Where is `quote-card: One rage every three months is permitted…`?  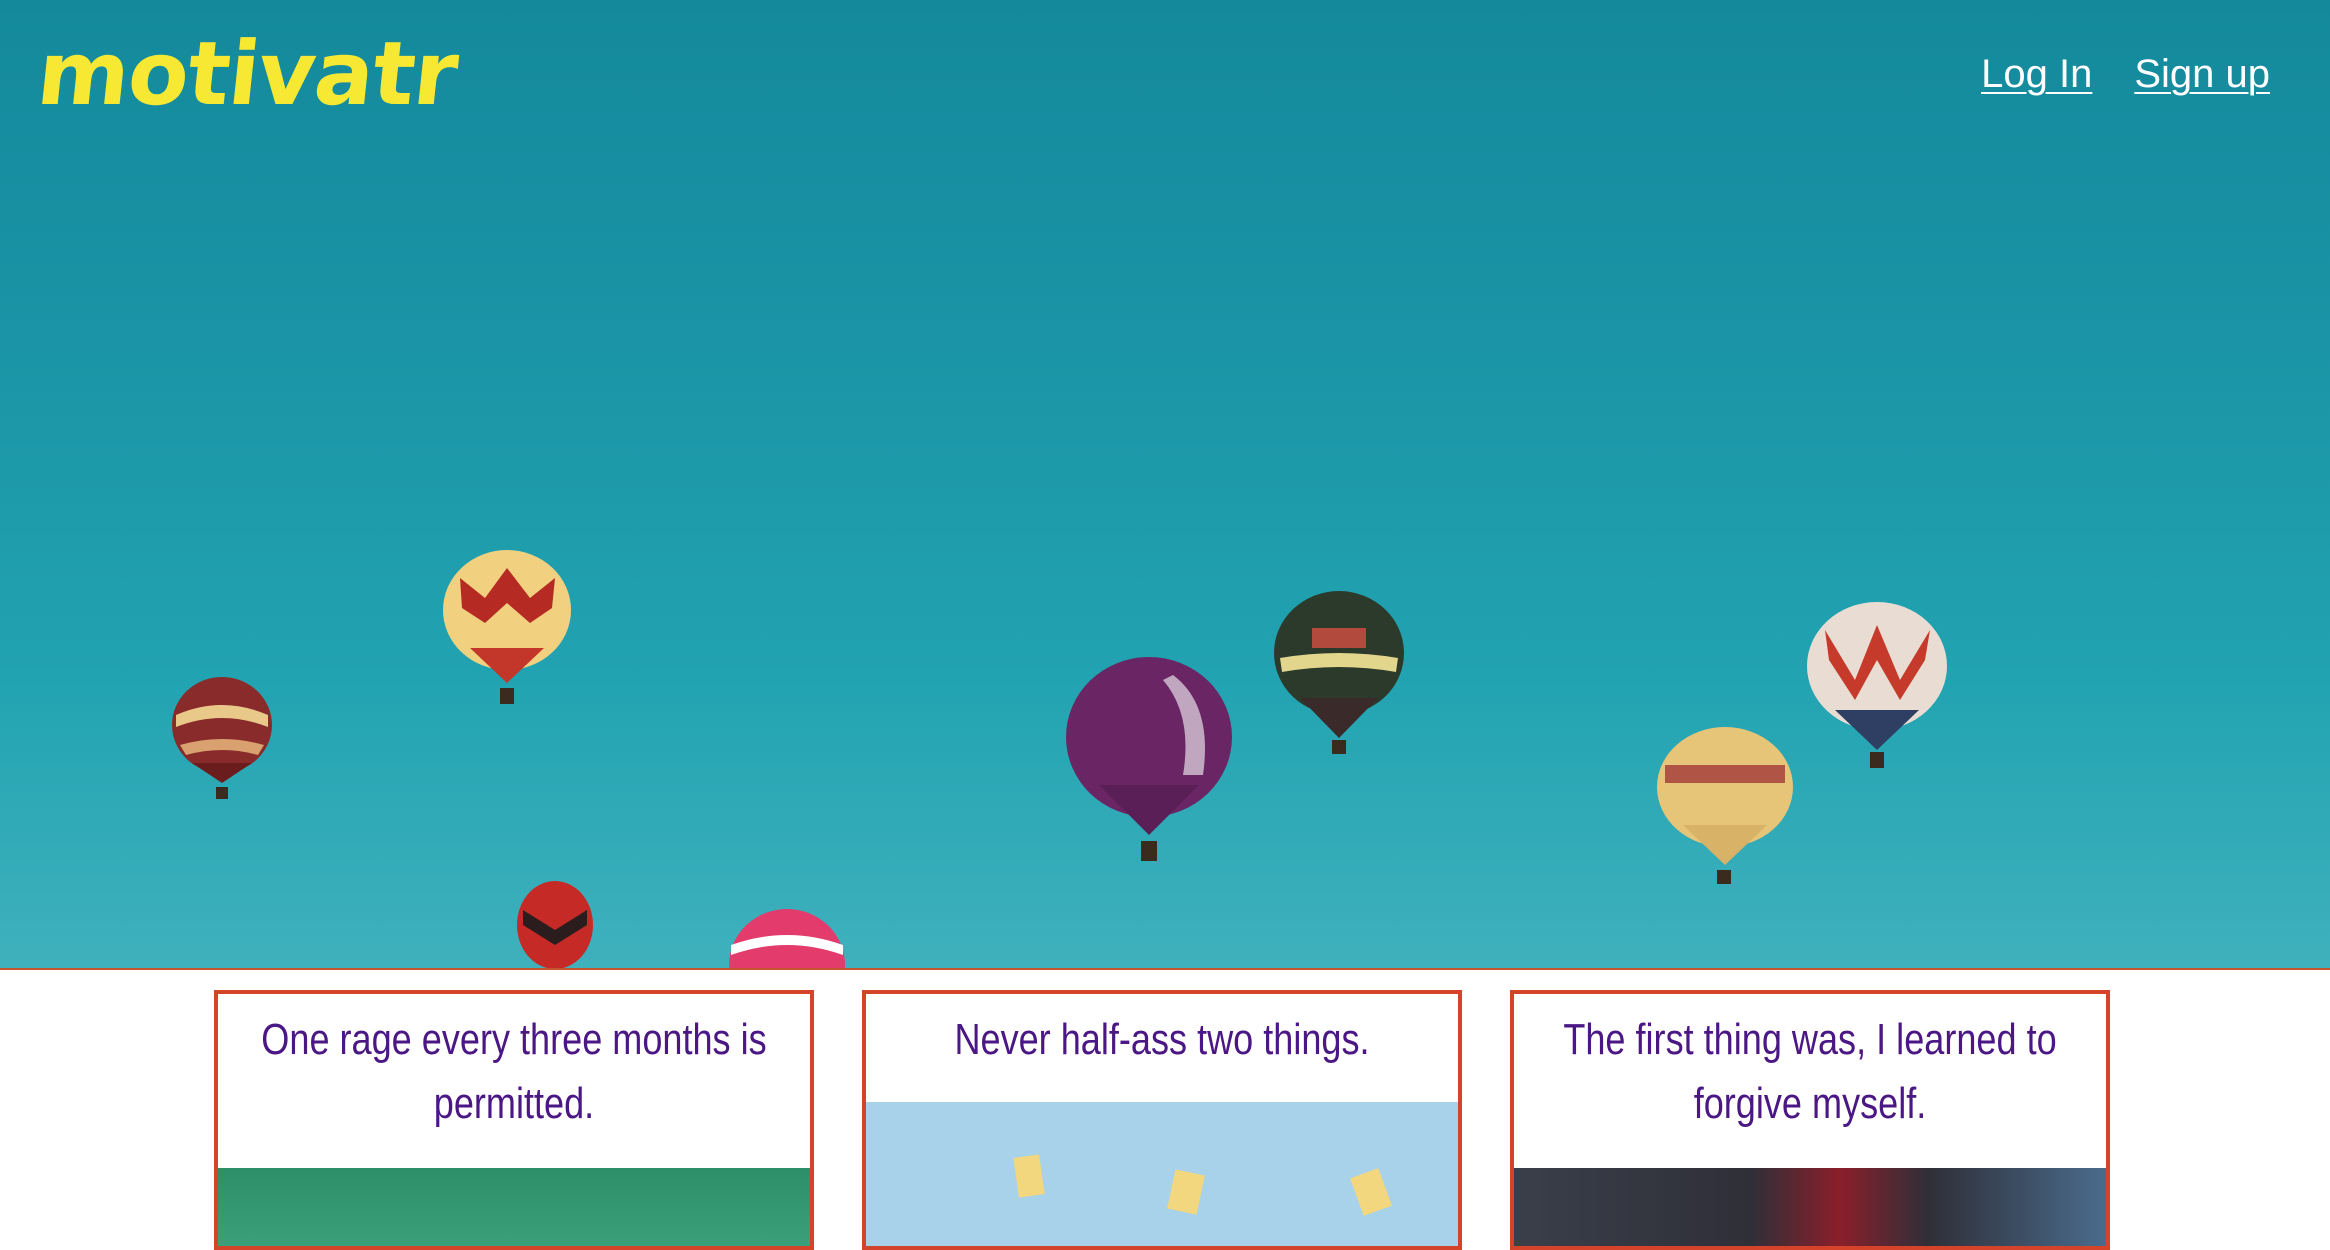
quote-card: One rage every three months is permitted… is located at coordinates (514, 1120).